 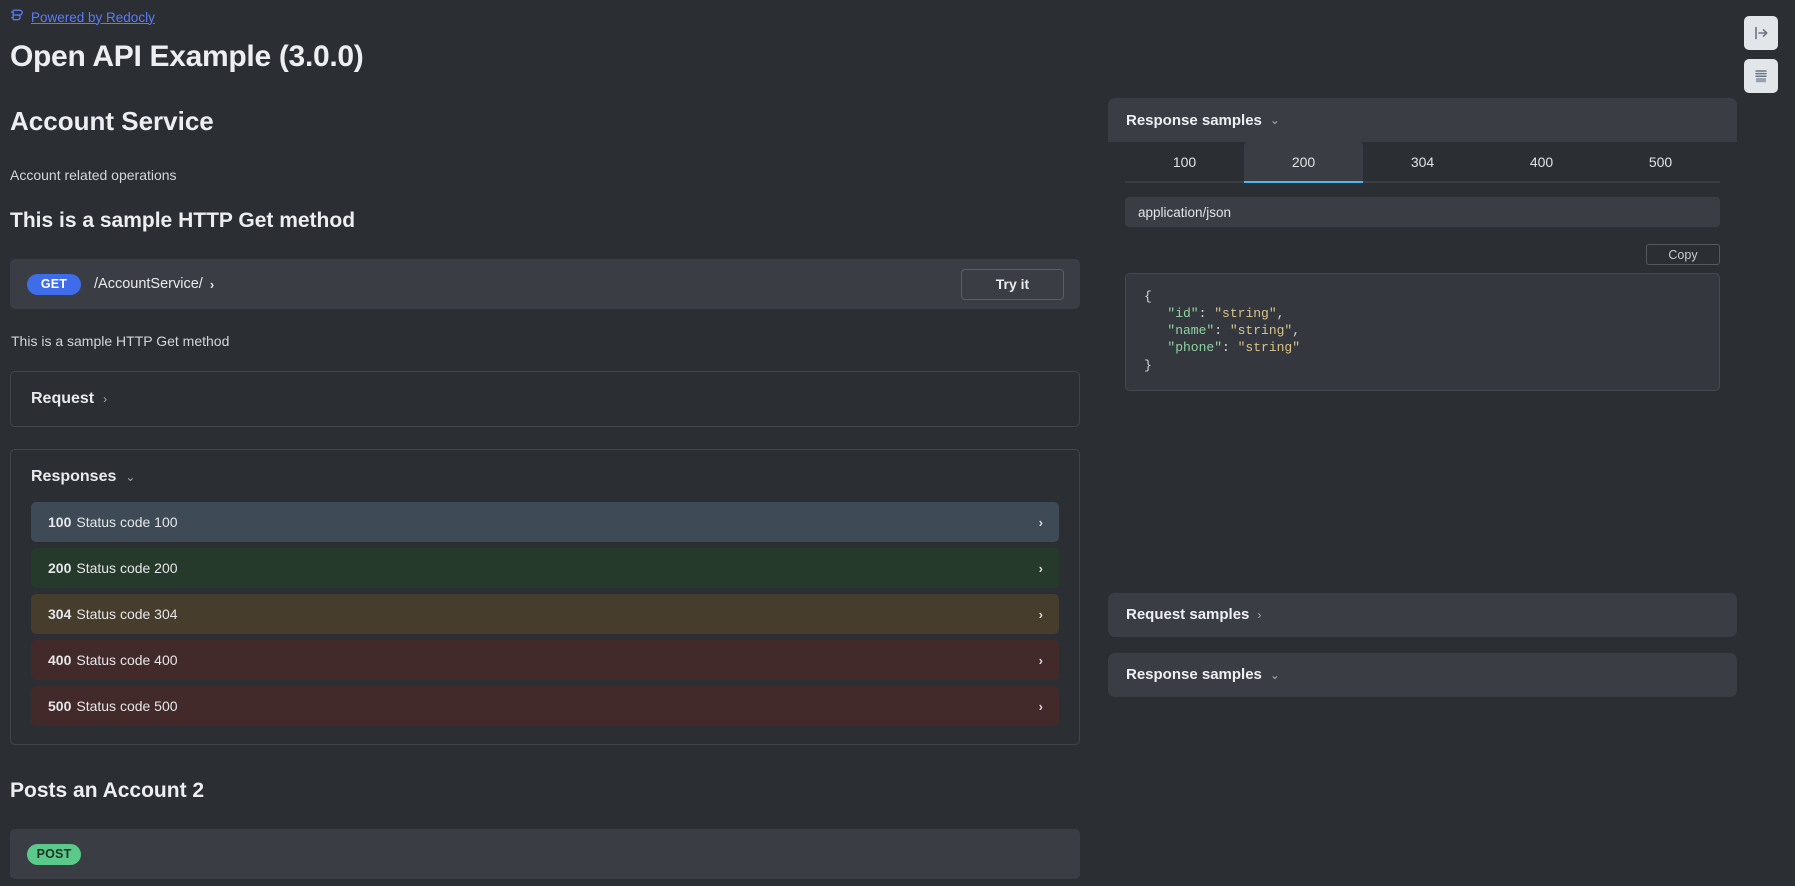 What do you see at coordinates (1148, 296) in the screenshot?
I see `code-token-punc: {` at bounding box center [1148, 296].